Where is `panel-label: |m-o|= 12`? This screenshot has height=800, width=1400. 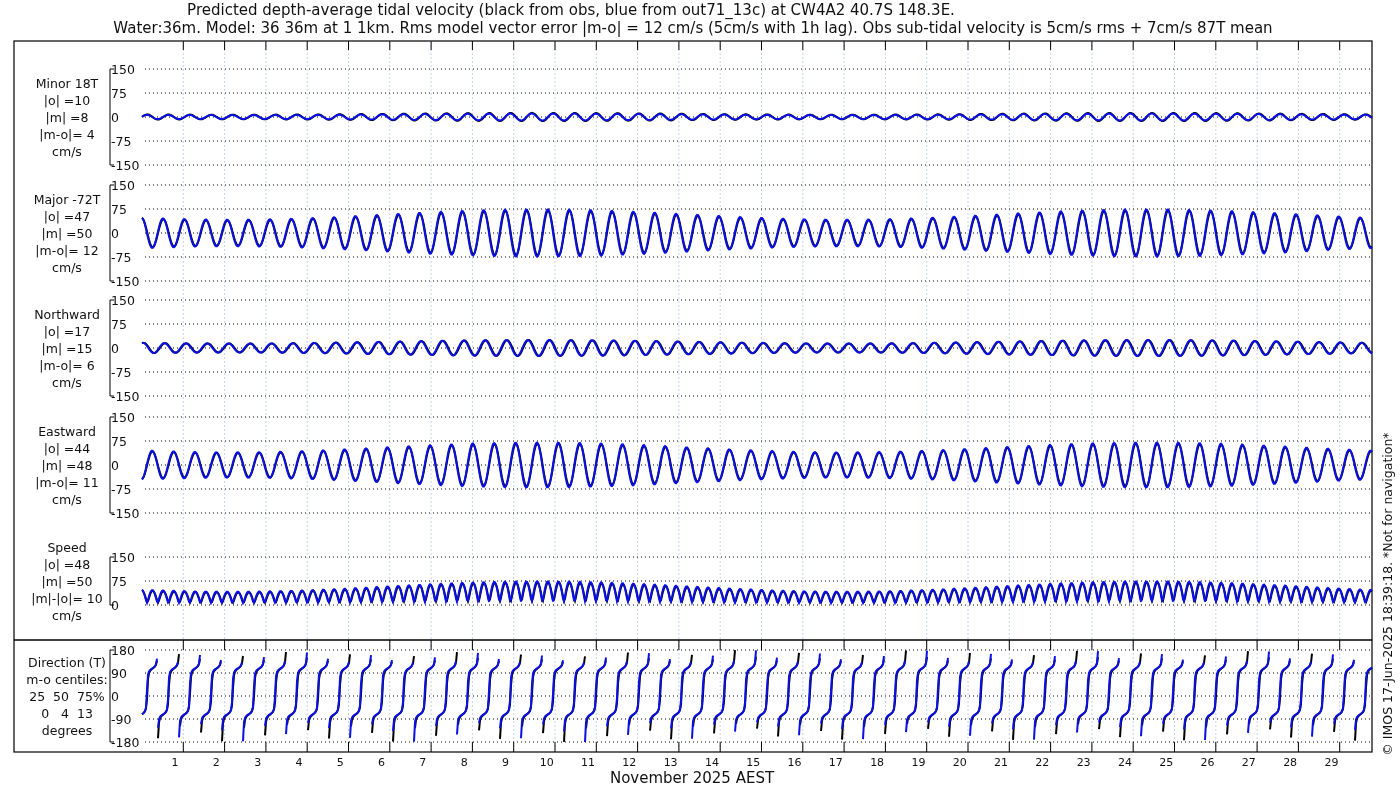 panel-label: |m-o|= 12 is located at coordinates (67, 250).